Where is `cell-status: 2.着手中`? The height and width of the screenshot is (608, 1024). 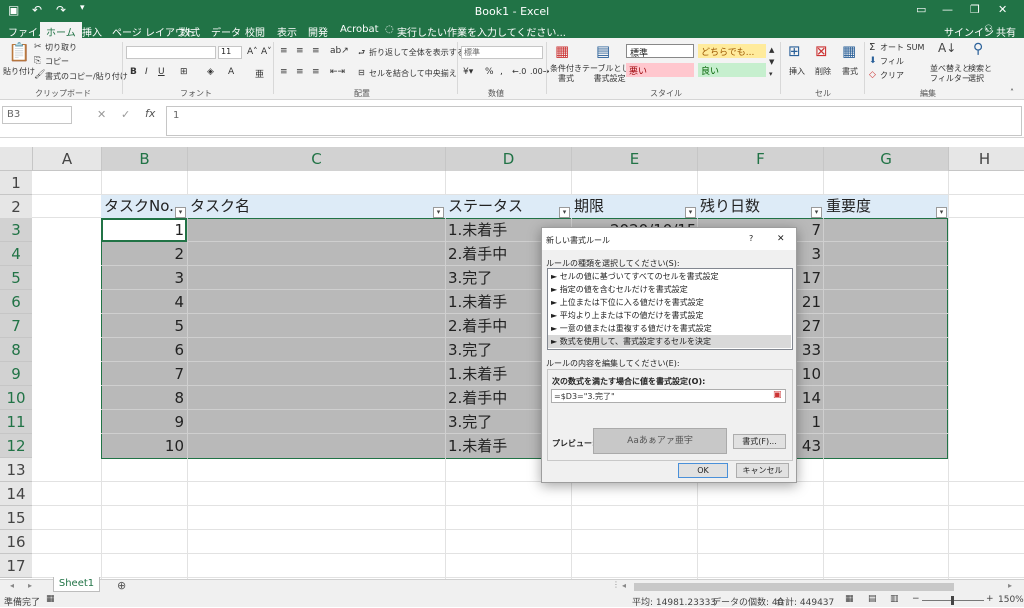 cell-status: 2.着手中 is located at coordinates (477, 326).